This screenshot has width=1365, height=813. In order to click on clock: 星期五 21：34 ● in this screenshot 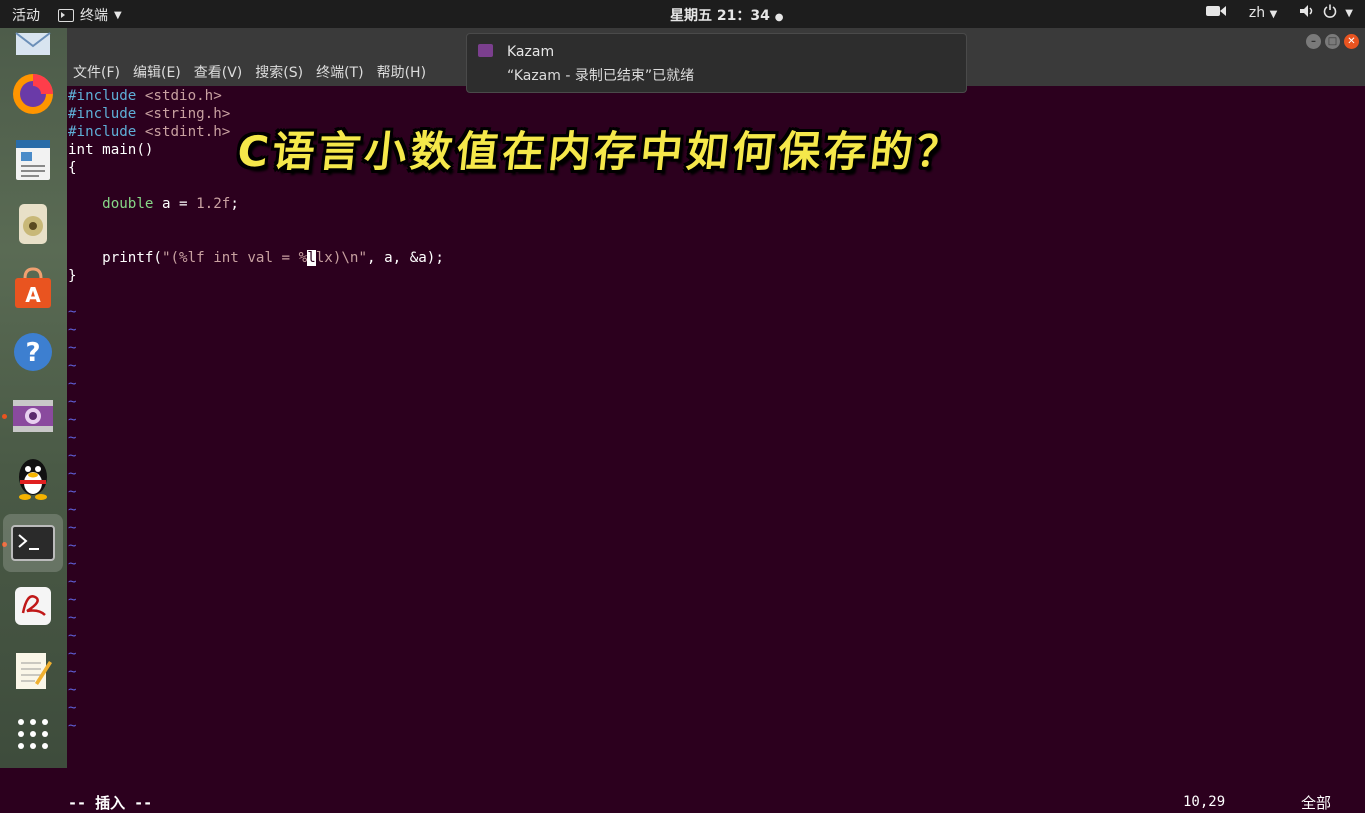, I will do `click(726, 15)`.